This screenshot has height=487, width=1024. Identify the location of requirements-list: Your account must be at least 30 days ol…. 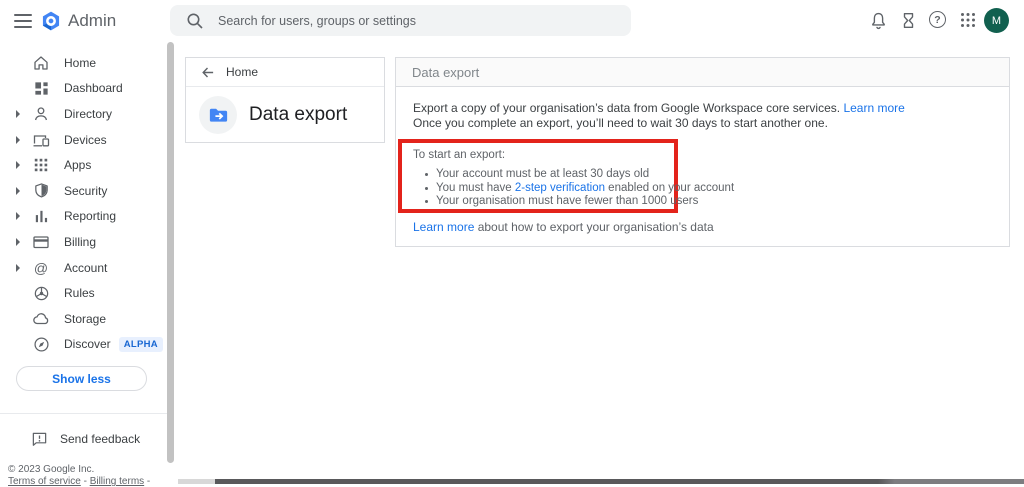
(579, 188).